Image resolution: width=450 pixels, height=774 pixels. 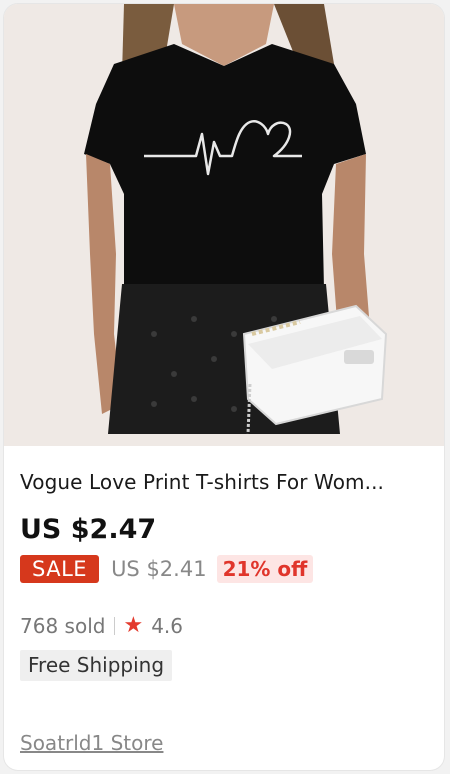 I want to click on sold-count: 768 sold, so click(x=63, y=626).